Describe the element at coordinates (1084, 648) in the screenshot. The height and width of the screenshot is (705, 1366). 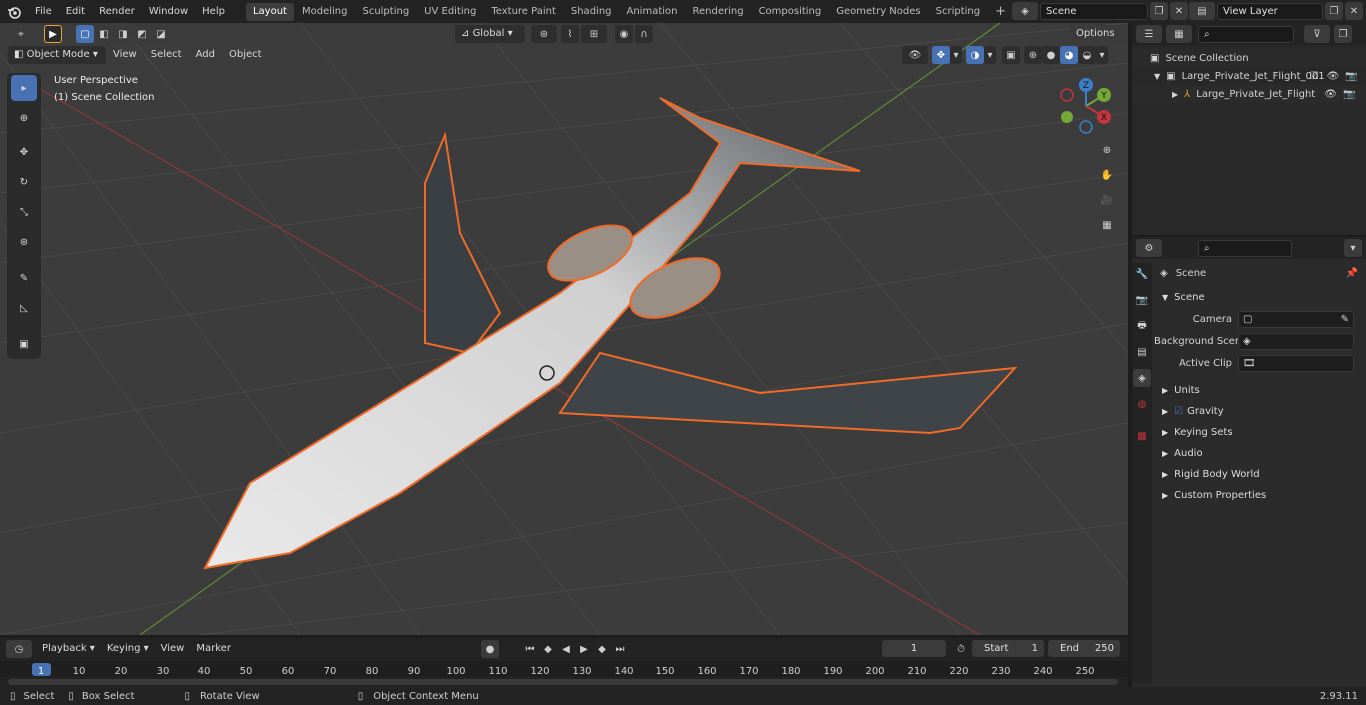
I see `end-frame-field: End 250` at that location.